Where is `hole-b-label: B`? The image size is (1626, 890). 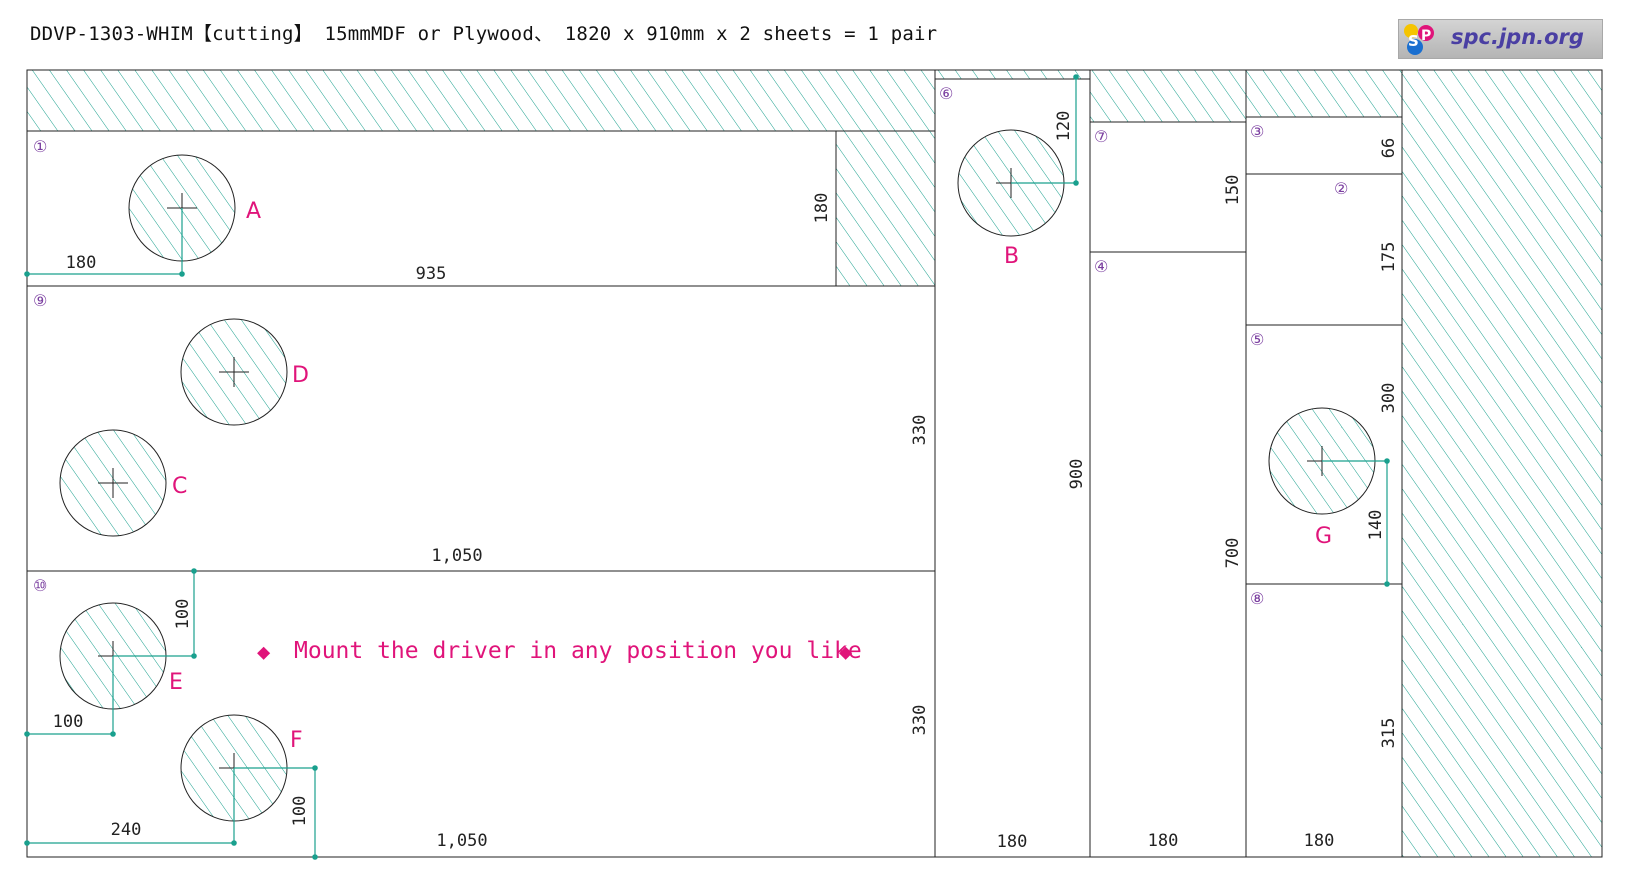 hole-b-label: B is located at coordinates (1011, 256).